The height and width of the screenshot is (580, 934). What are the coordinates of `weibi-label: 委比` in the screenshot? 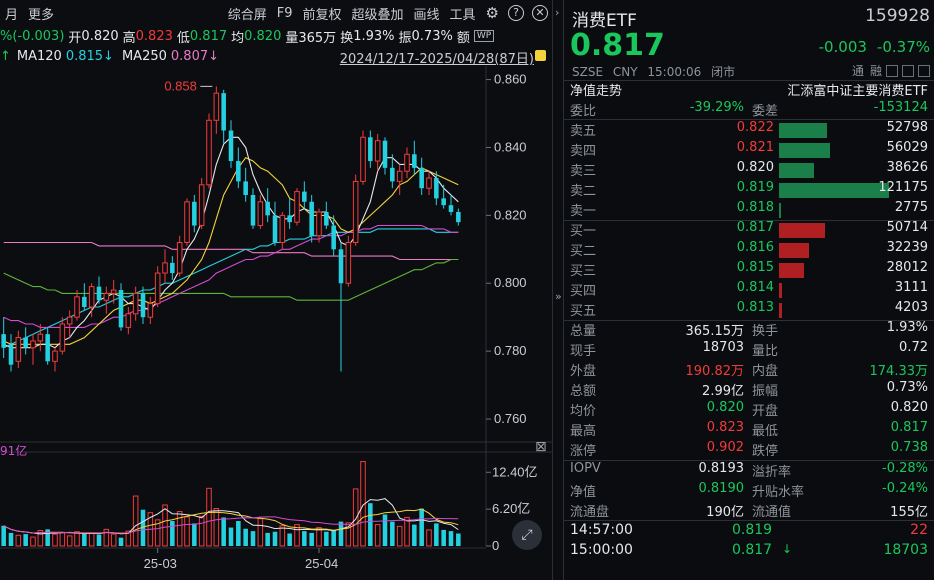 It's located at (583, 111).